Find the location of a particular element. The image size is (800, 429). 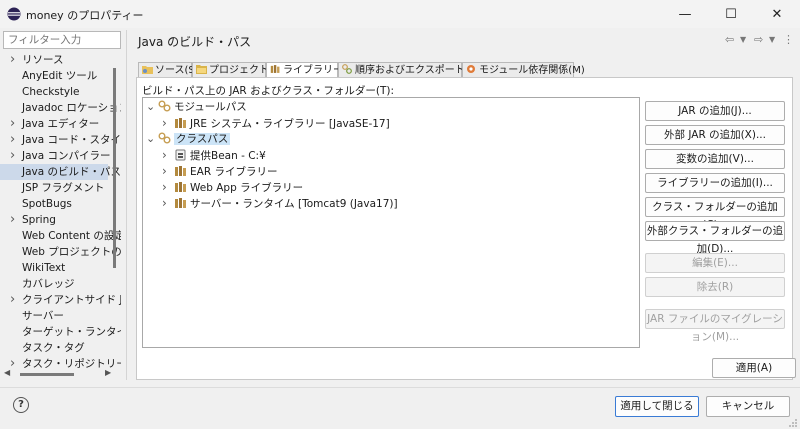

tab: 順序およびエクスポート(O) is located at coordinates (409, 70).